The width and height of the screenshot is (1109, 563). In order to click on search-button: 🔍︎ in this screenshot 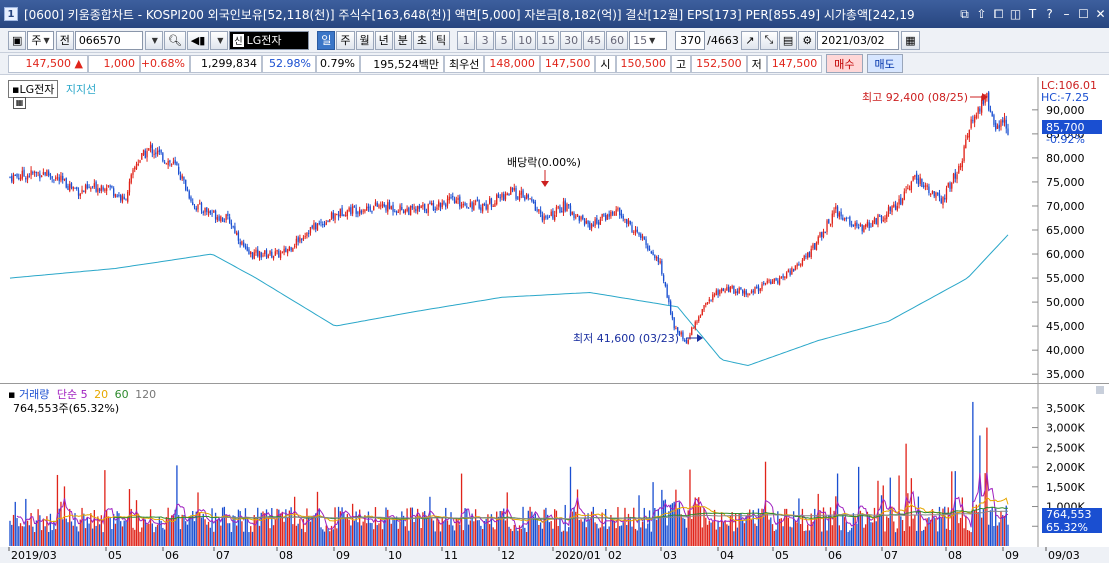, I will do `click(174, 40)`.